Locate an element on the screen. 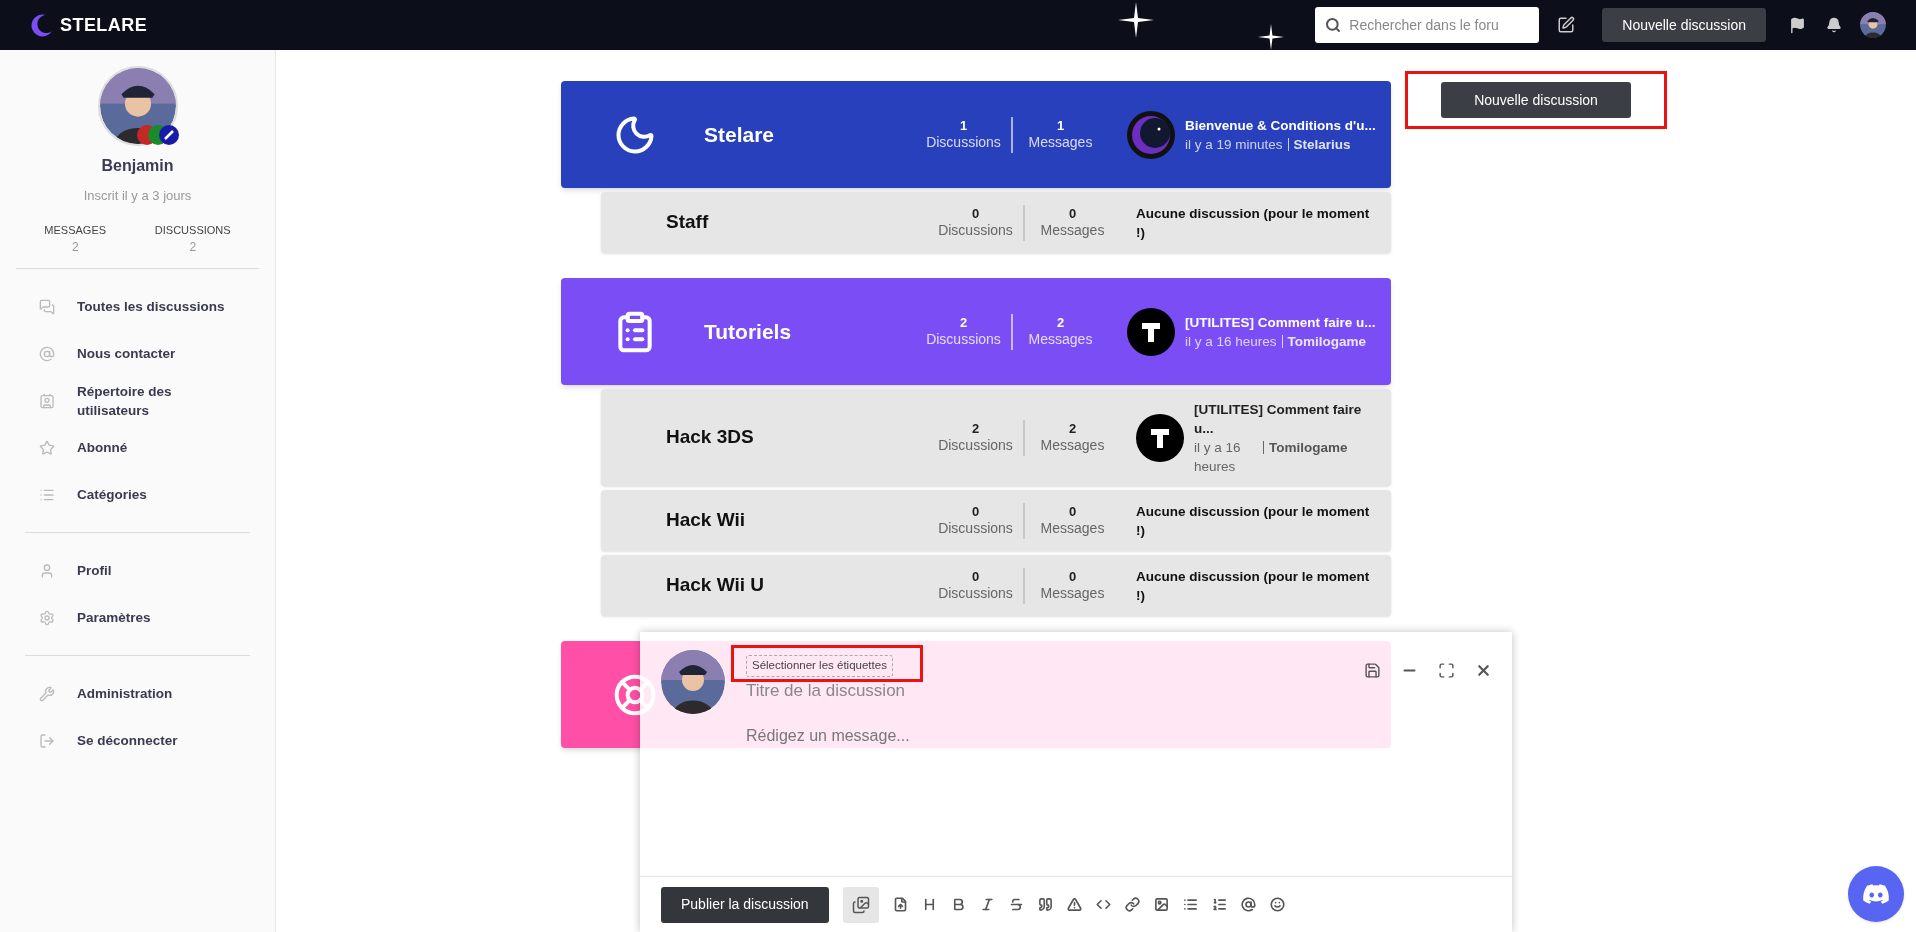  nav-item: Répertoire des utilisateurs is located at coordinates (137, 400).